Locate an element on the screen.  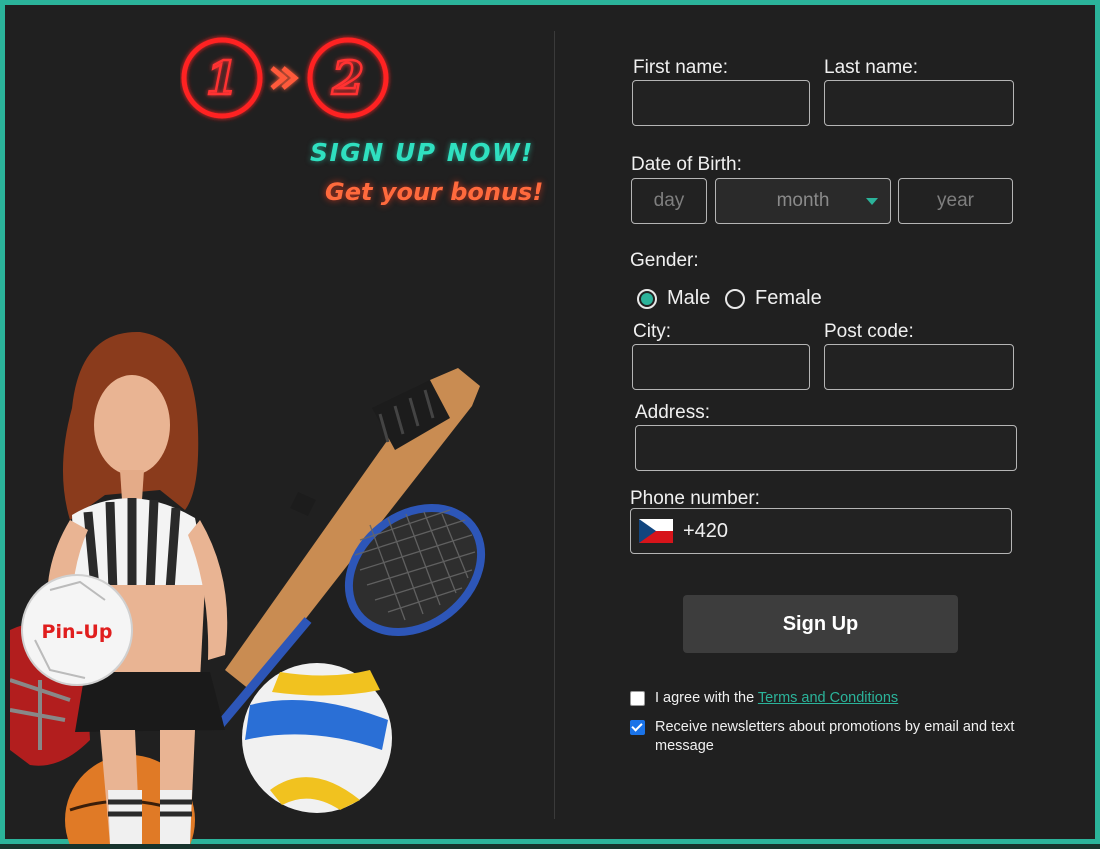
arrow-right-icon is located at coordinates (284, 78).